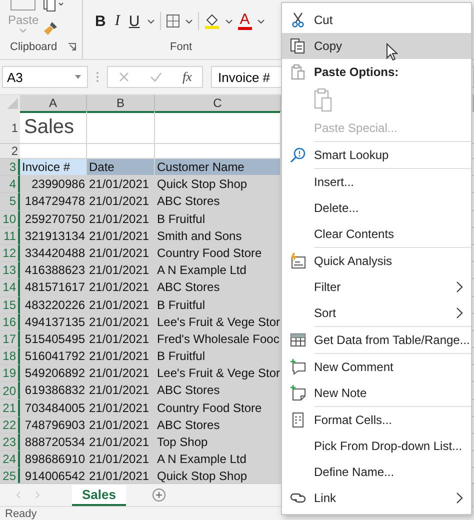 This screenshot has width=474, height=520. I want to click on add-sheet-icon, so click(159, 495).